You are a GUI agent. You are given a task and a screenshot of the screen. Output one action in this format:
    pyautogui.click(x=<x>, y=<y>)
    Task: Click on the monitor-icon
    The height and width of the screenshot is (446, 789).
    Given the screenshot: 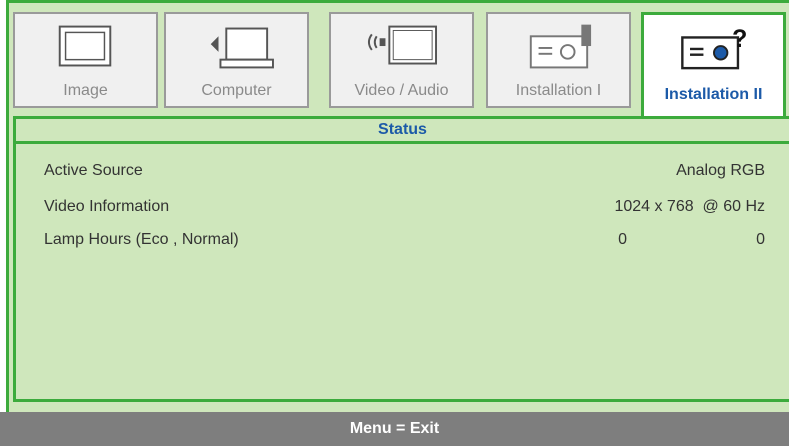 What is the action you would take?
    pyautogui.click(x=85, y=46)
    